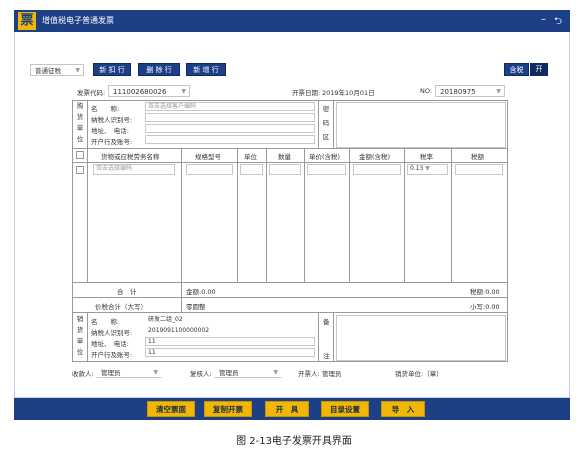 This screenshot has height=454, width=588. What do you see at coordinates (250, 157) in the screenshot?
I see `col-header-unit: 单位` at bounding box center [250, 157].